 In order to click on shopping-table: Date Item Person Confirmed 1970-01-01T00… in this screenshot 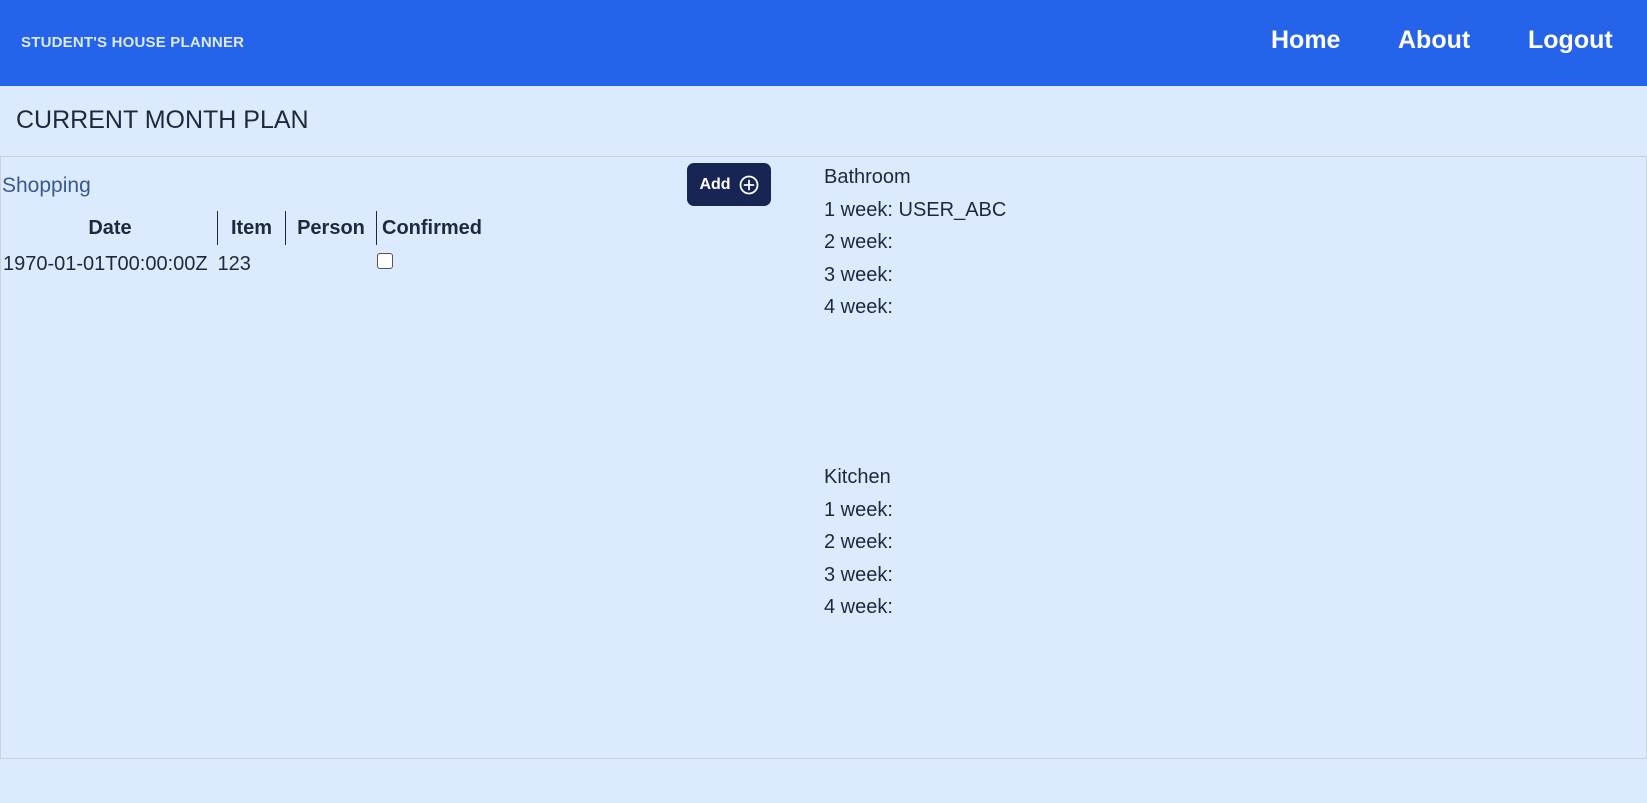, I will do `click(245, 247)`.